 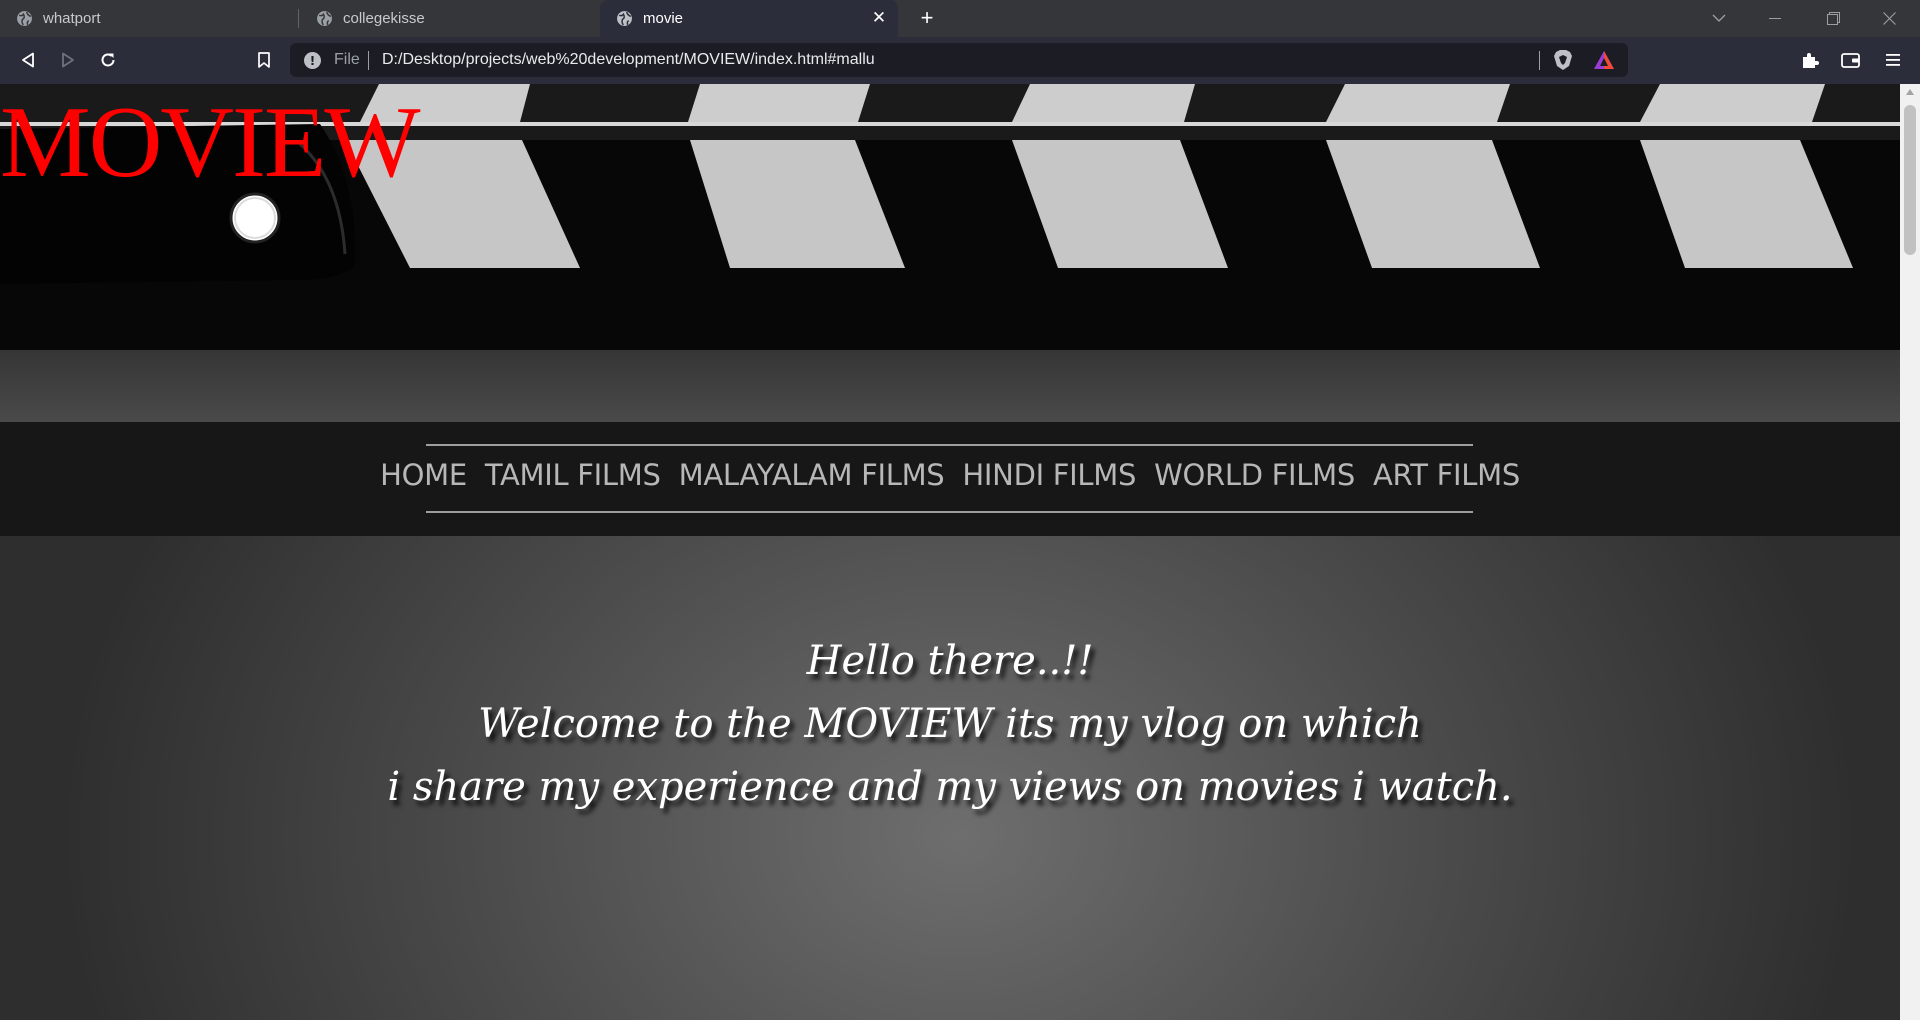 What do you see at coordinates (1563, 62) in the screenshot?
I see `brave-shield-icon` at bounding box center [1563, 62].